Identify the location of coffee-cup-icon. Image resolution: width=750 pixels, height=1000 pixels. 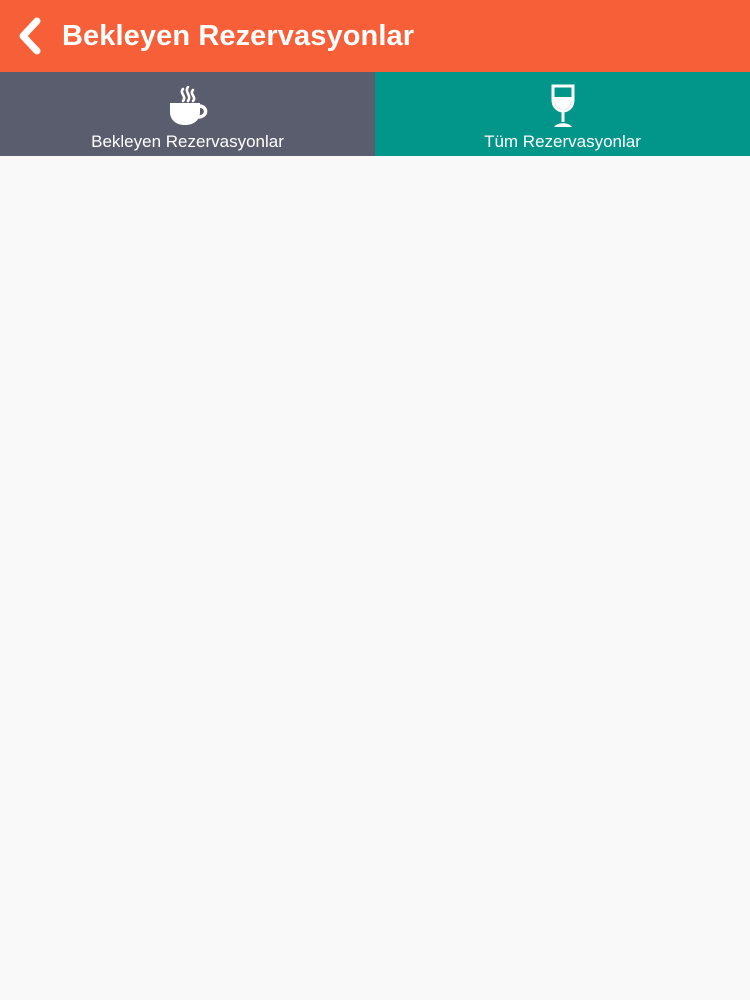
(188, 105).